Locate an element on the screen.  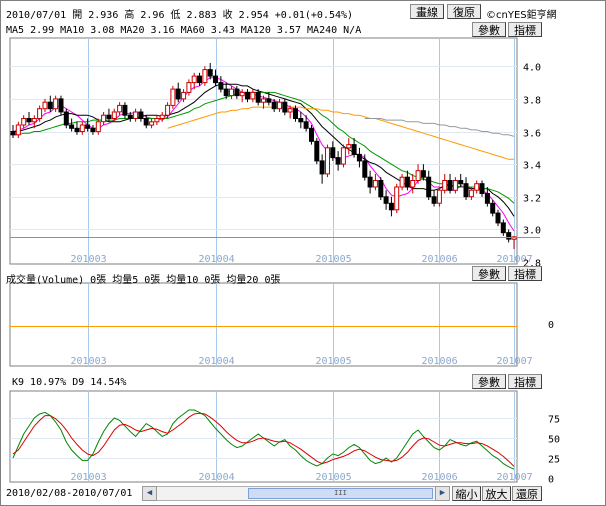
price-ytick-label: 3.6 is located at coordinates (532, 134).